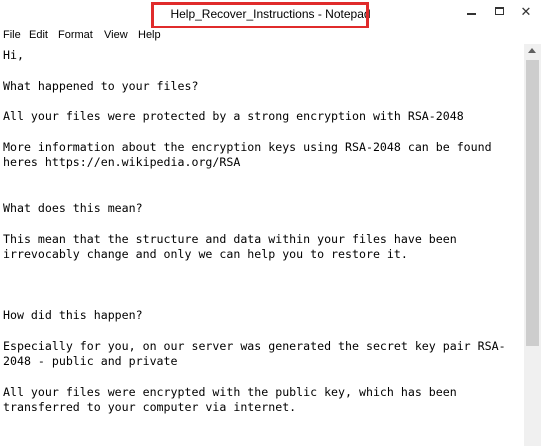 Image resolution: width=541 pixels, height=446 pixels. What do you see at coordinates (75, 35) in the screenshot?
I see `menu-format: Format` at bounding box center [75, 35].